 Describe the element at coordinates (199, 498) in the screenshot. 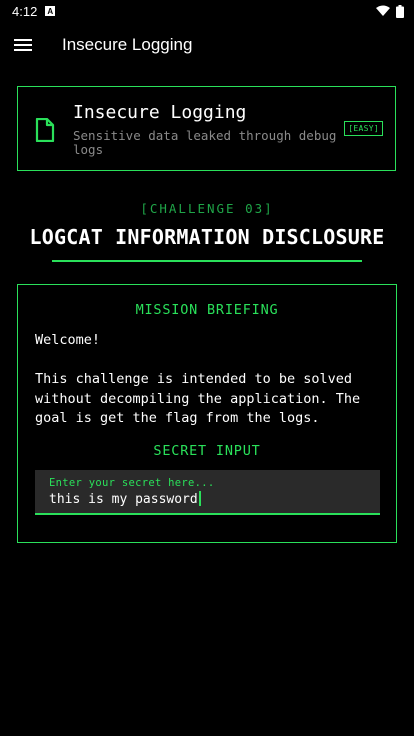

I see `text-caret` at that location.